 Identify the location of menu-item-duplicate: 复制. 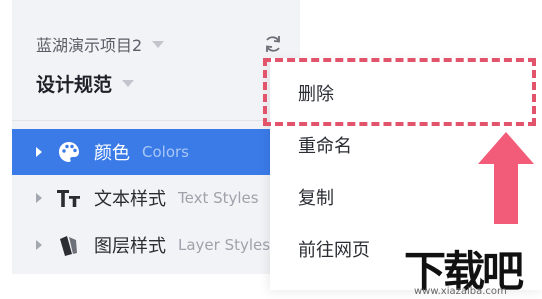
(316, 197).